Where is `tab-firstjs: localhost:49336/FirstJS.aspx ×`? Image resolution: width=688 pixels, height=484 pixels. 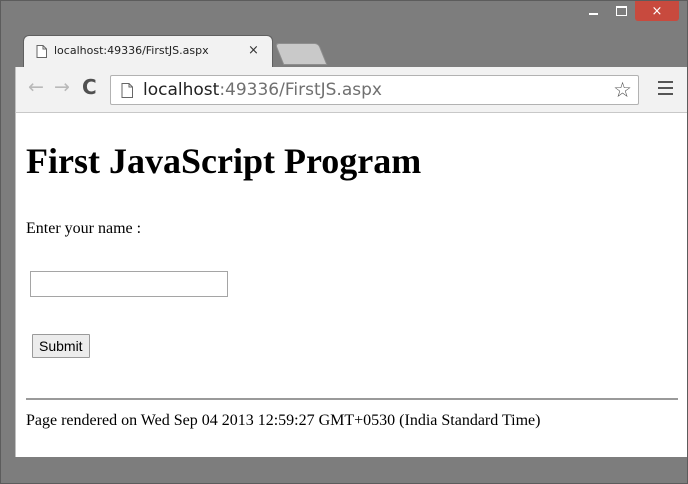 tab-firstjs: localhost:49336/FirstJS.aspx × is located at coordinates (148, 51).